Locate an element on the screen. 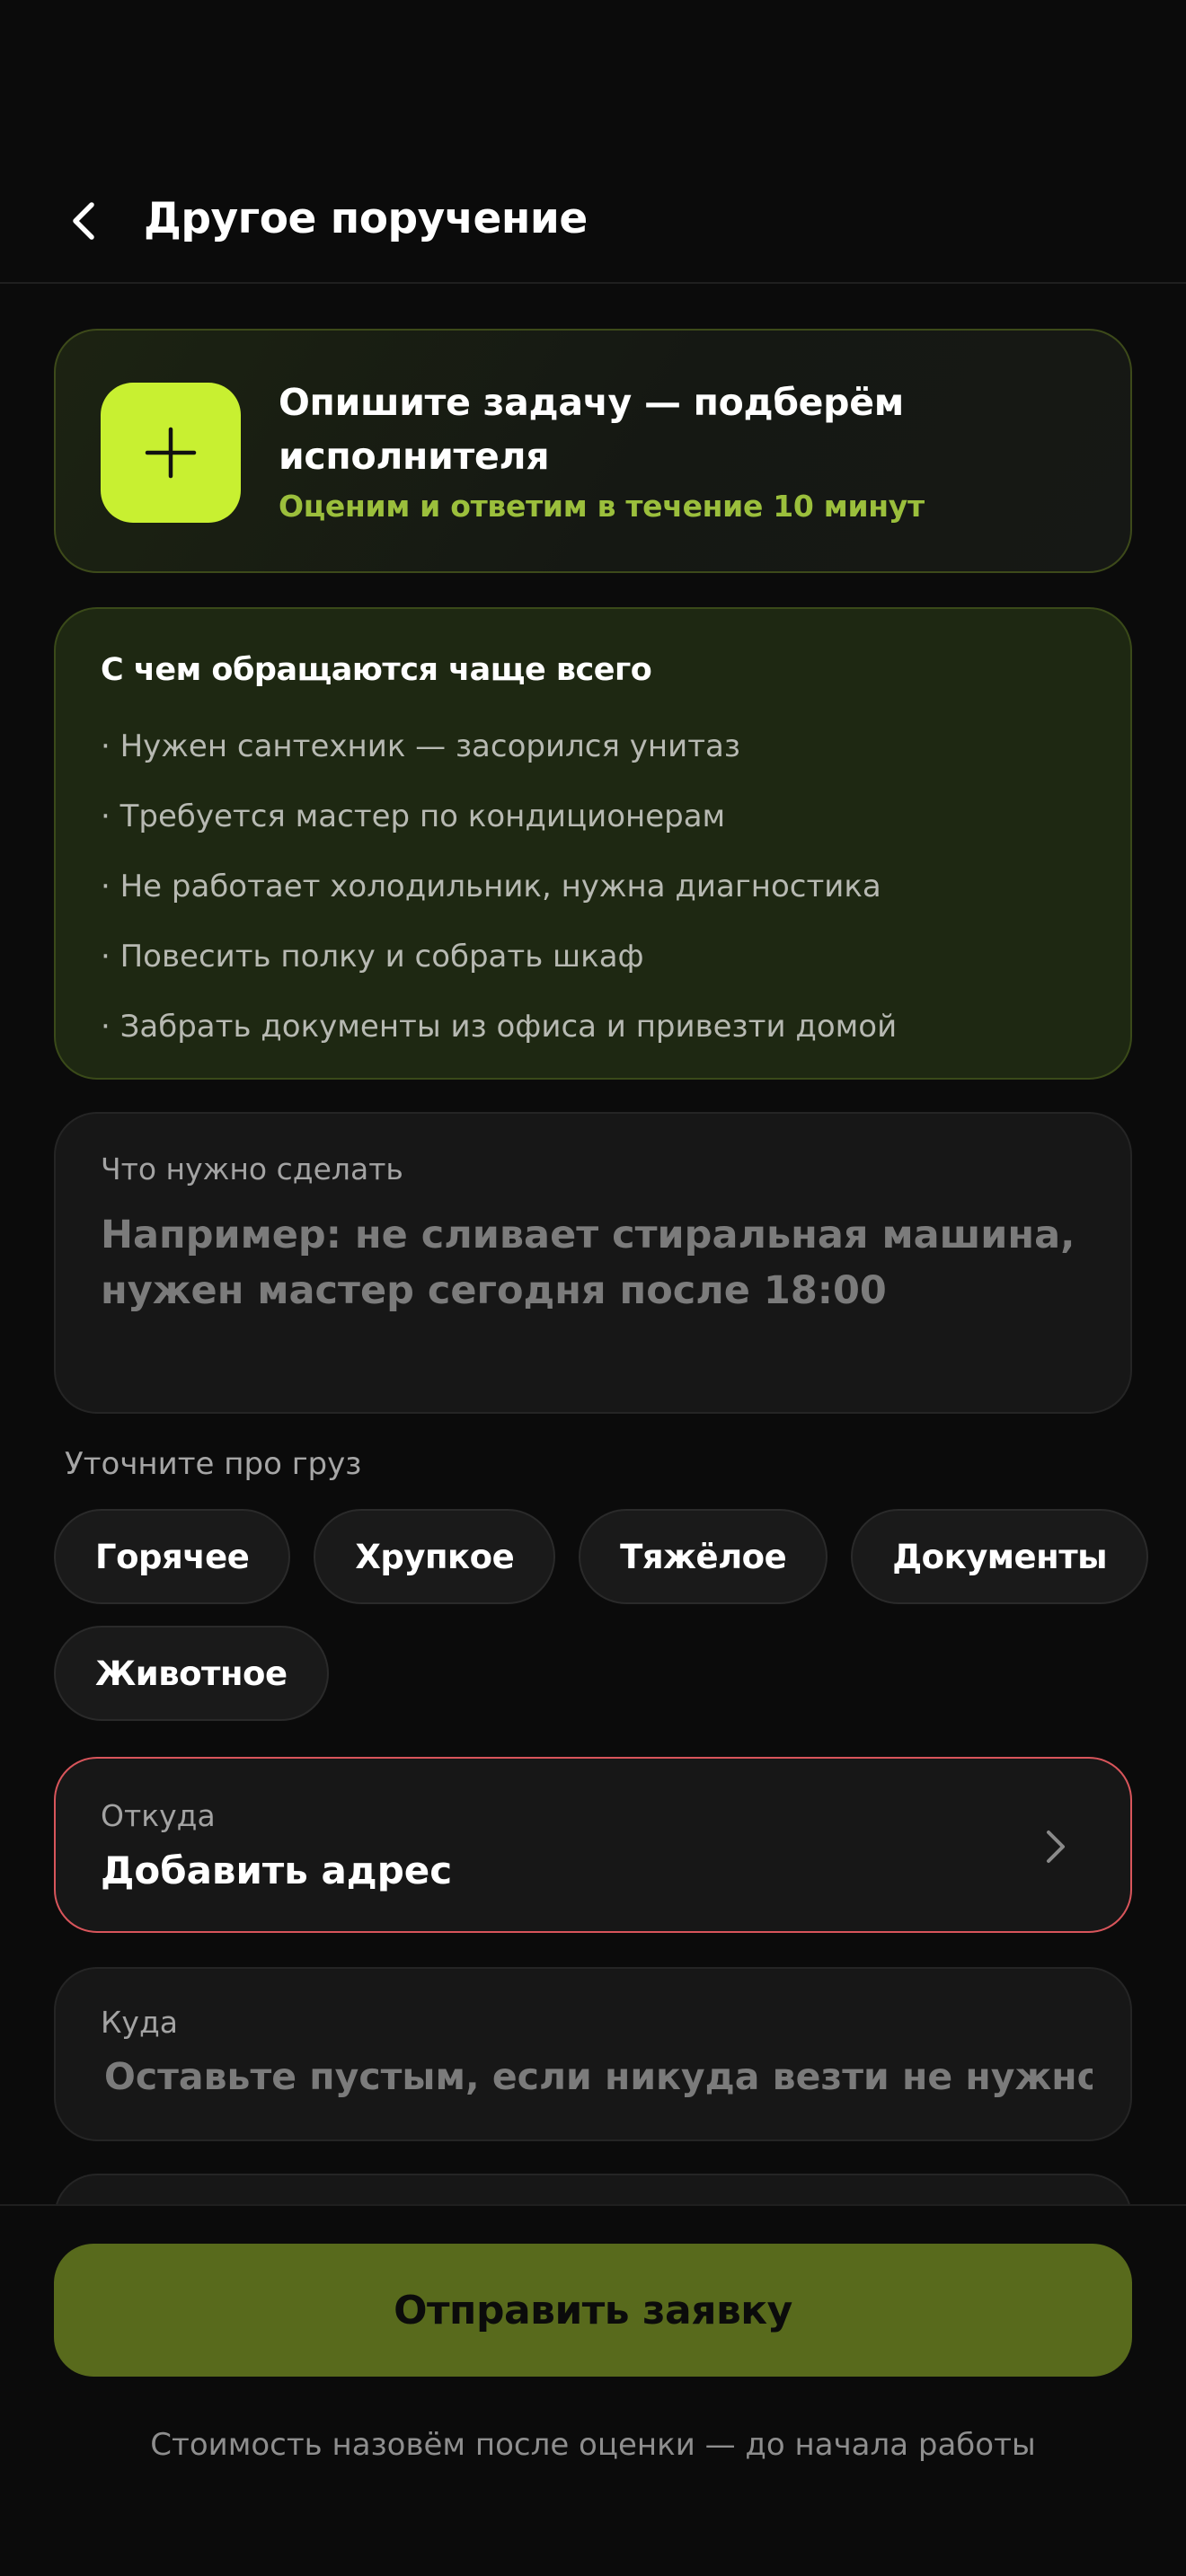 The height and width of the screenshot is (2576, 1186). from-address-field: Откуда Добавить адрес is located at coordinates (593, 1845).